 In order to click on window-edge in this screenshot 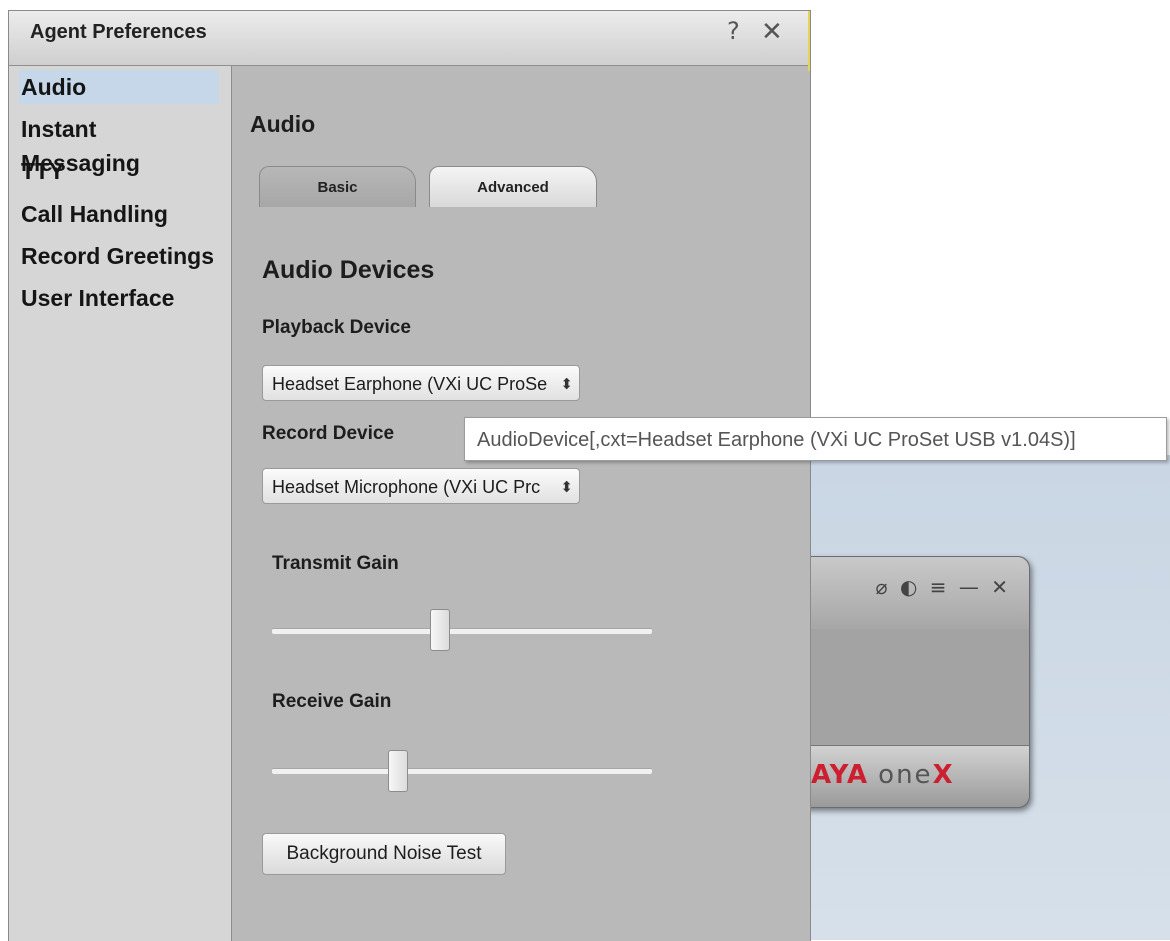, I will do `click(809, 41)`.